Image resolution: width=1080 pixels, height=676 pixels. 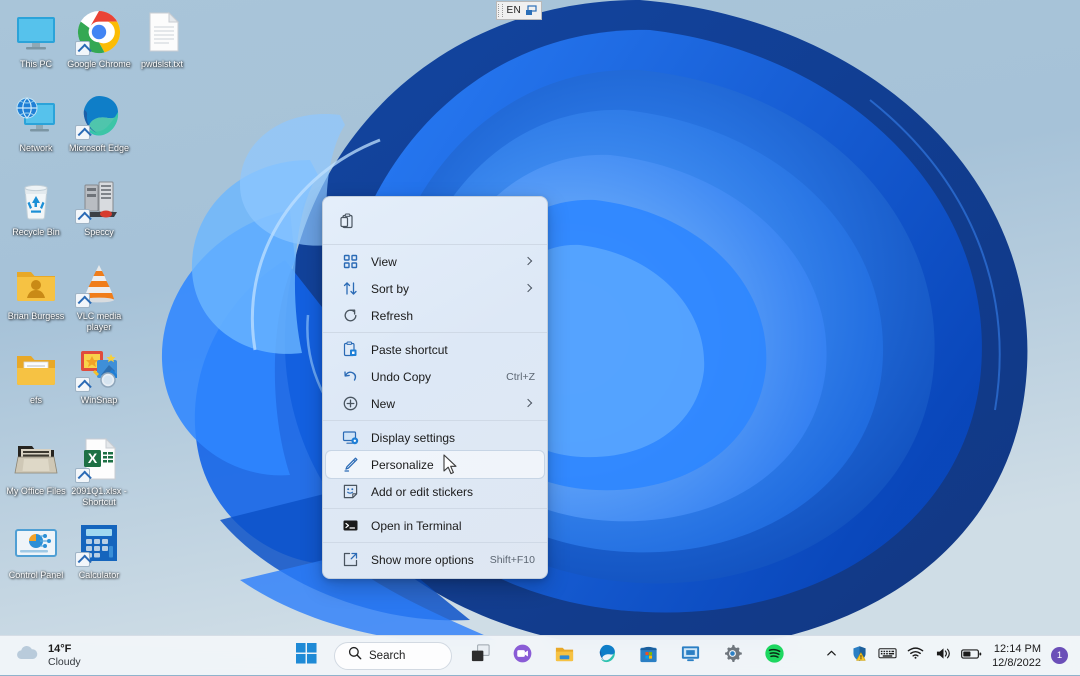 What do you see at coordinates (99, 400) in the screenshot?
I see `desktop-icon-label: WinSnap` at bounding box center [99, 400].